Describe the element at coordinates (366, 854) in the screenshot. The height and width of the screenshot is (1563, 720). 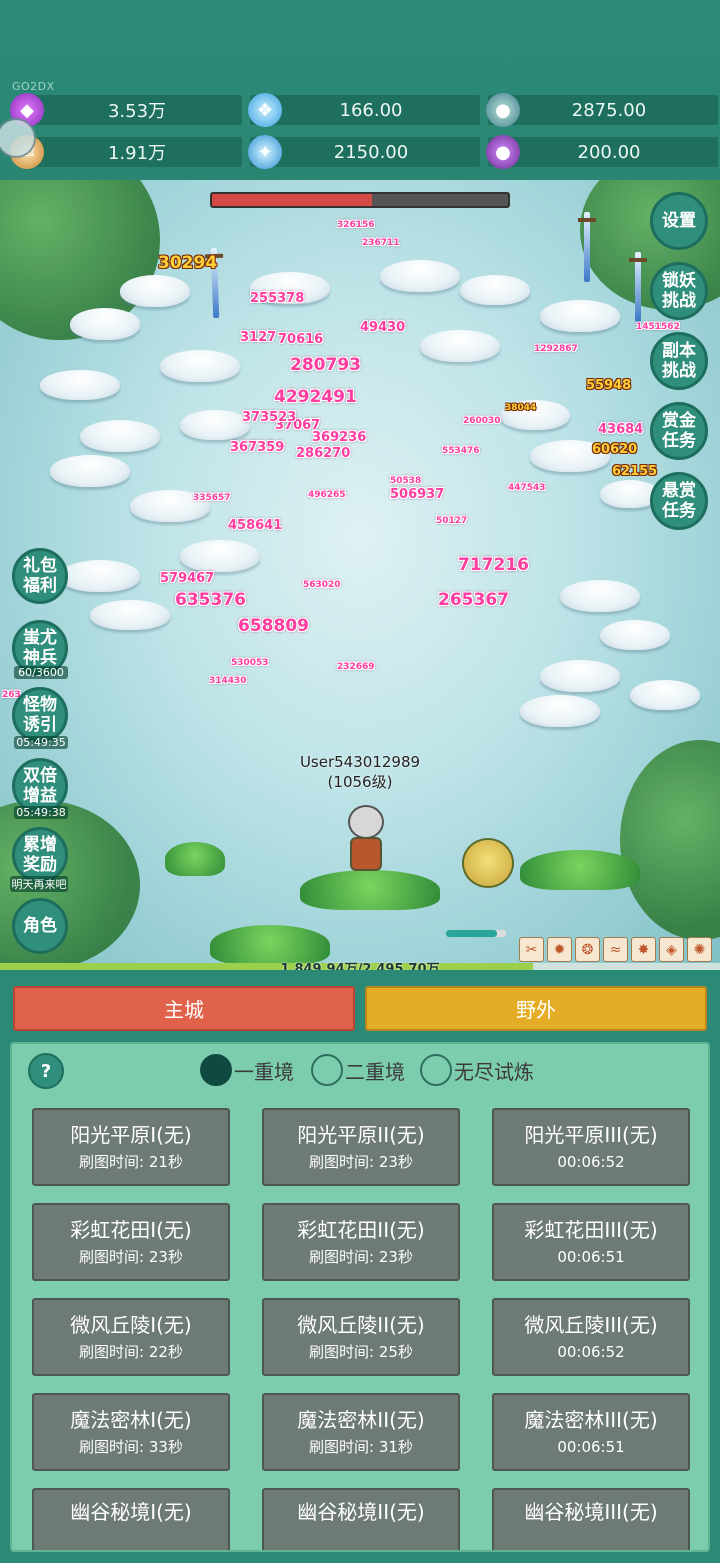
I see `player-body` at that location.